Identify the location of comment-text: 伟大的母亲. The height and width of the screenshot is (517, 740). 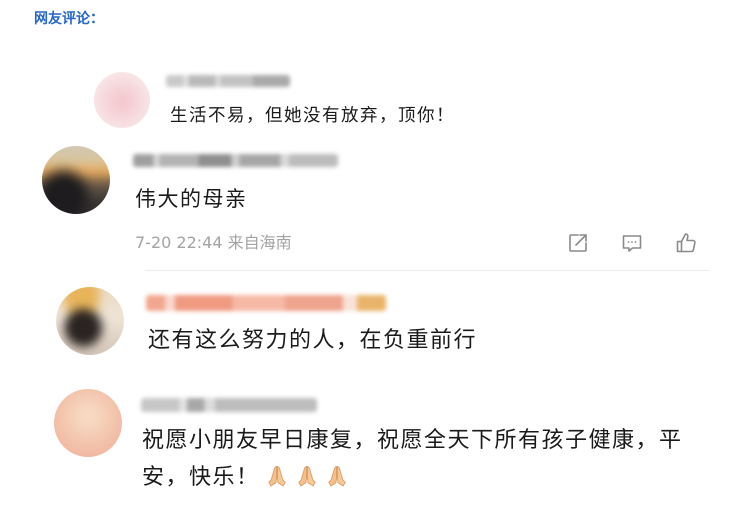
(191, 199).